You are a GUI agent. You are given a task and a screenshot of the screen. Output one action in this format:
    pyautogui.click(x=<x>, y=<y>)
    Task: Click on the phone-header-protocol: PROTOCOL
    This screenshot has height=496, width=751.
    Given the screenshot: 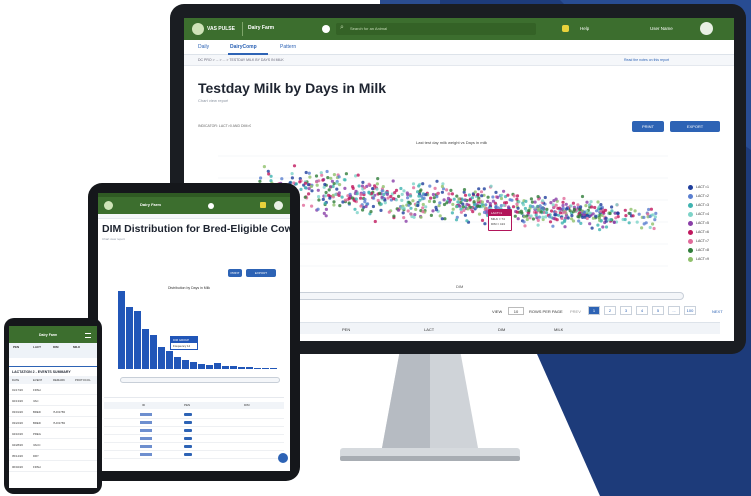 What is the action you would take?
    pyautogui.click(x=83, y=380)
    